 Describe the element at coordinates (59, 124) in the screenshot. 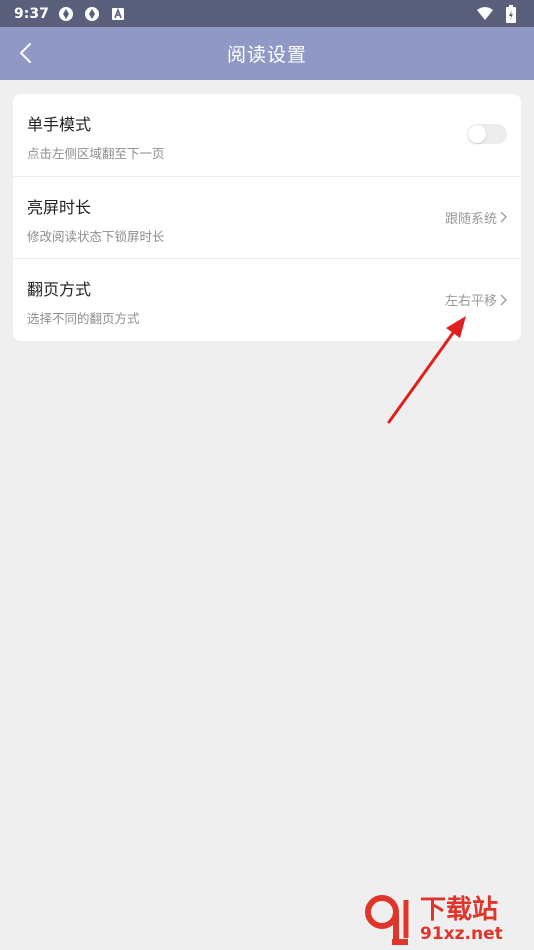

I see `setting-title: 单手模式` at that location.